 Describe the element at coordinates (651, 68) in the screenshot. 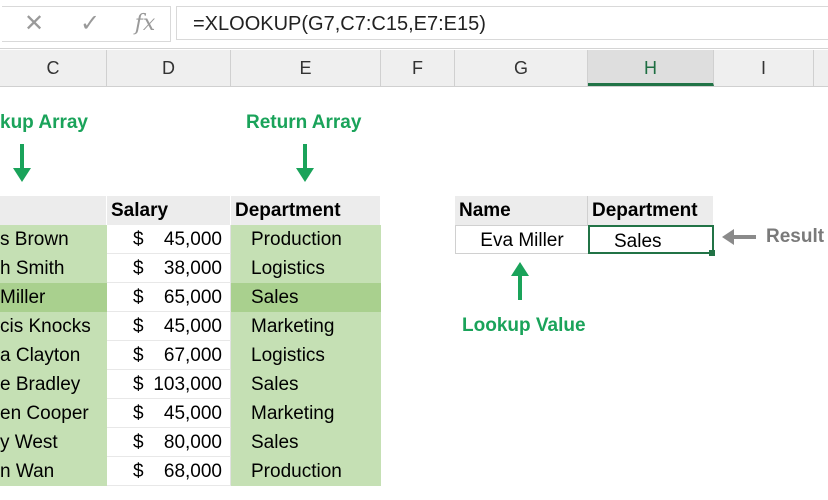

I see `column-header-h: H` at that location.